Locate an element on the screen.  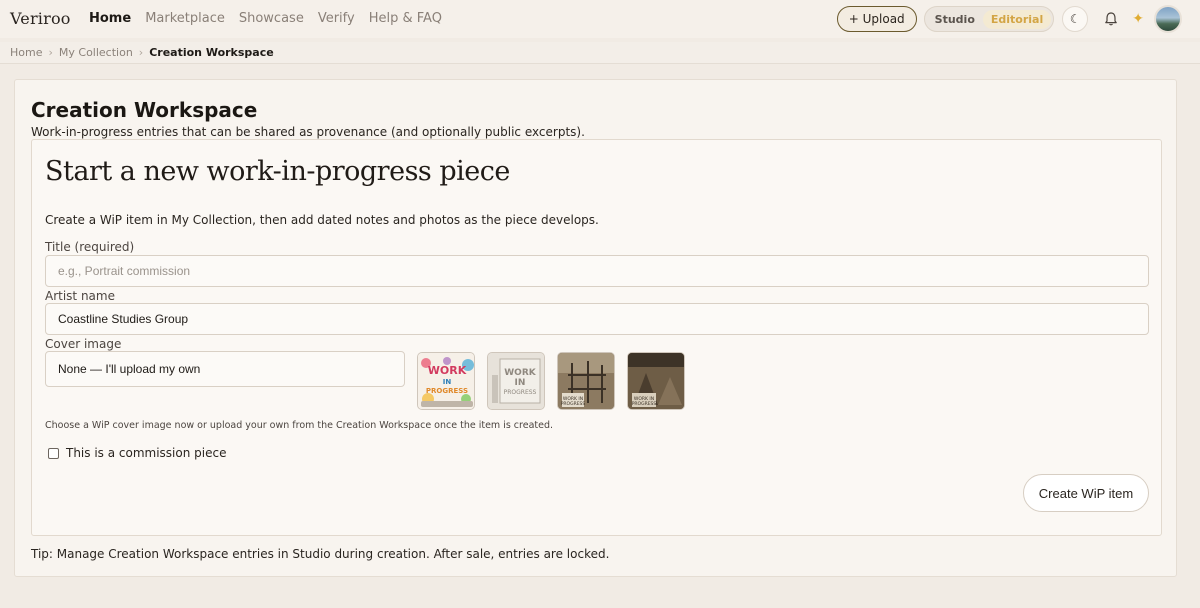
commission-label: This is a commission piece is located at coordinates (146, 453).